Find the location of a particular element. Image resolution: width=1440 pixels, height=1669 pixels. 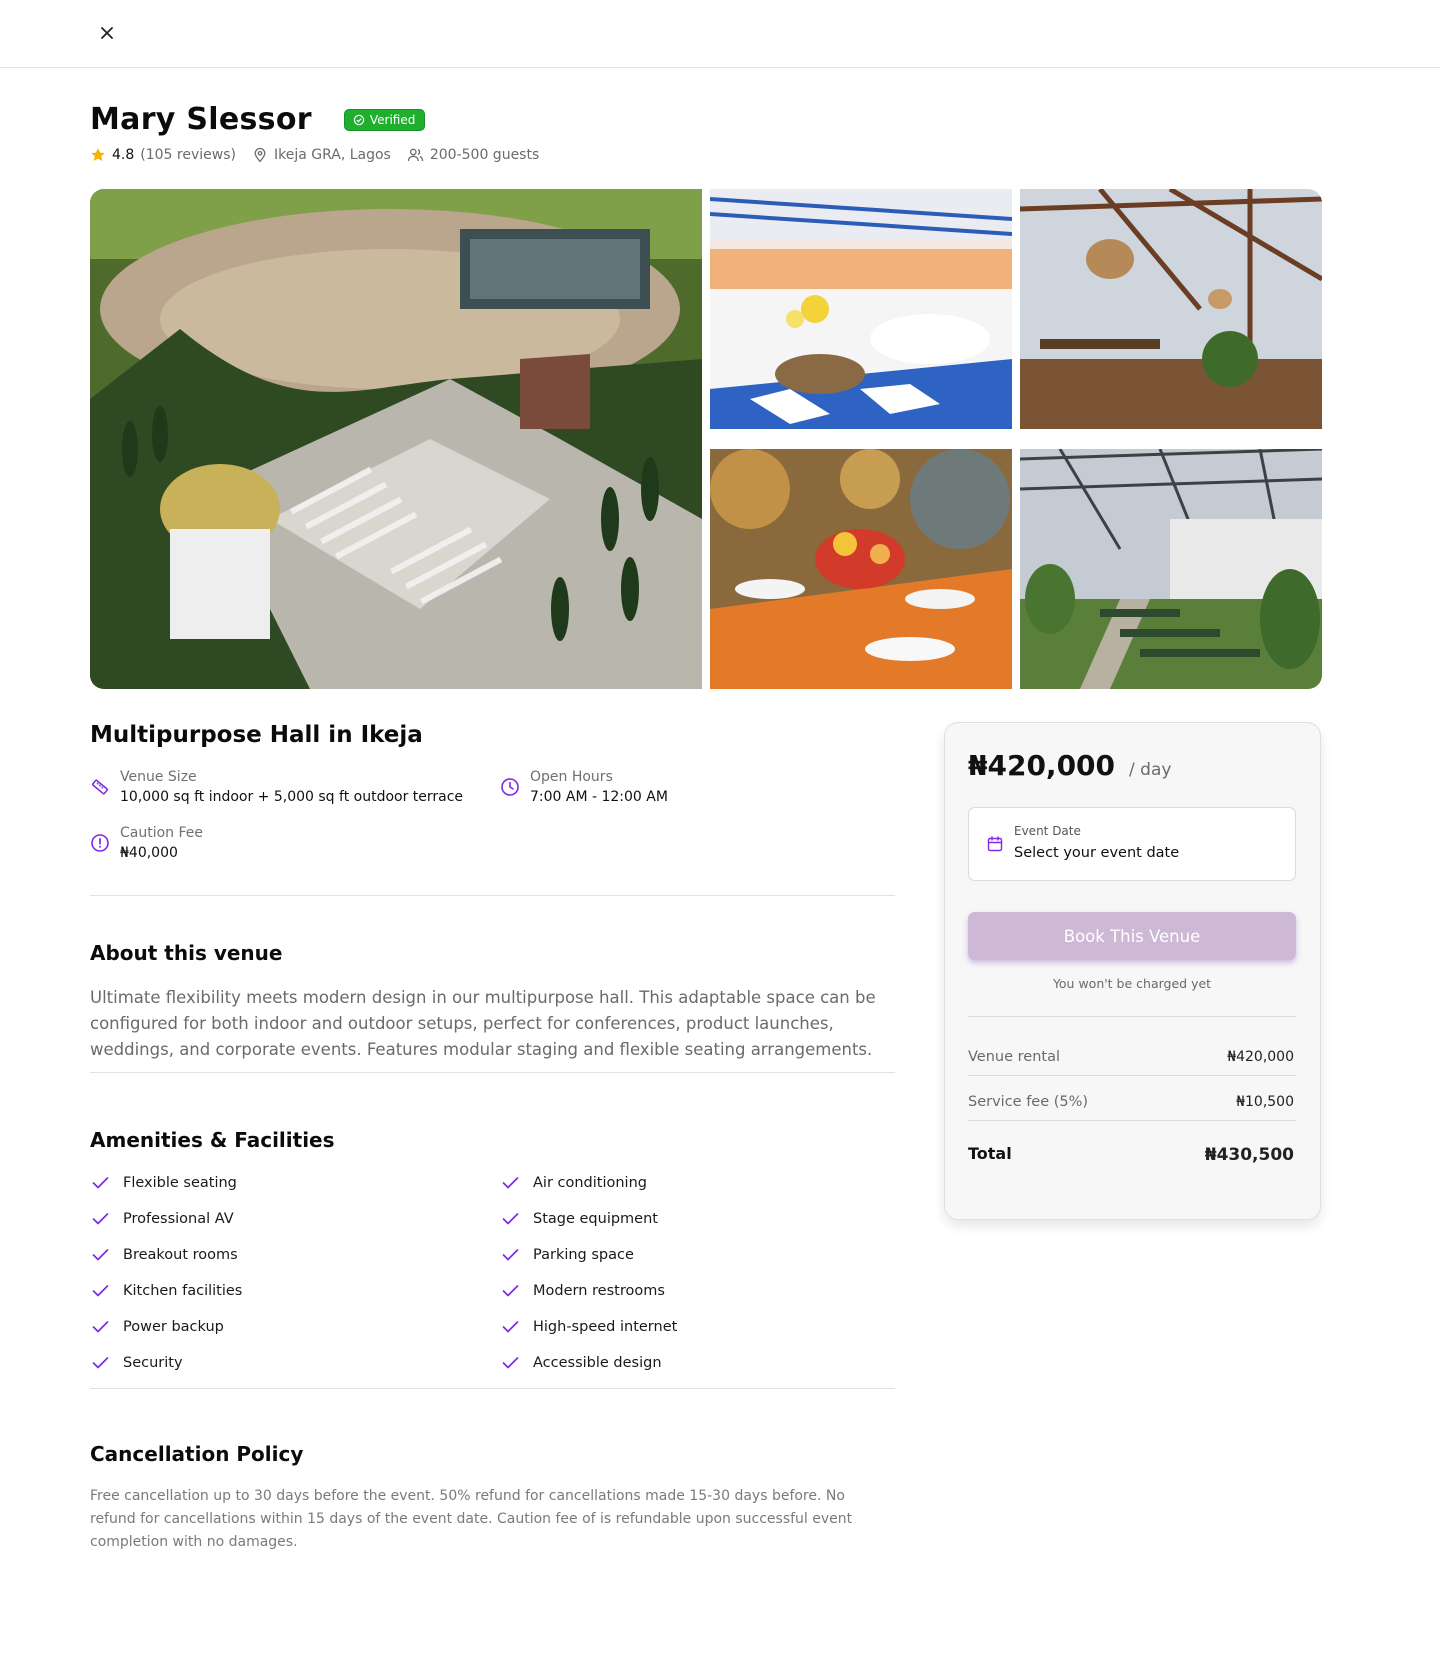

users-icon is located at coordinates (415, 155).